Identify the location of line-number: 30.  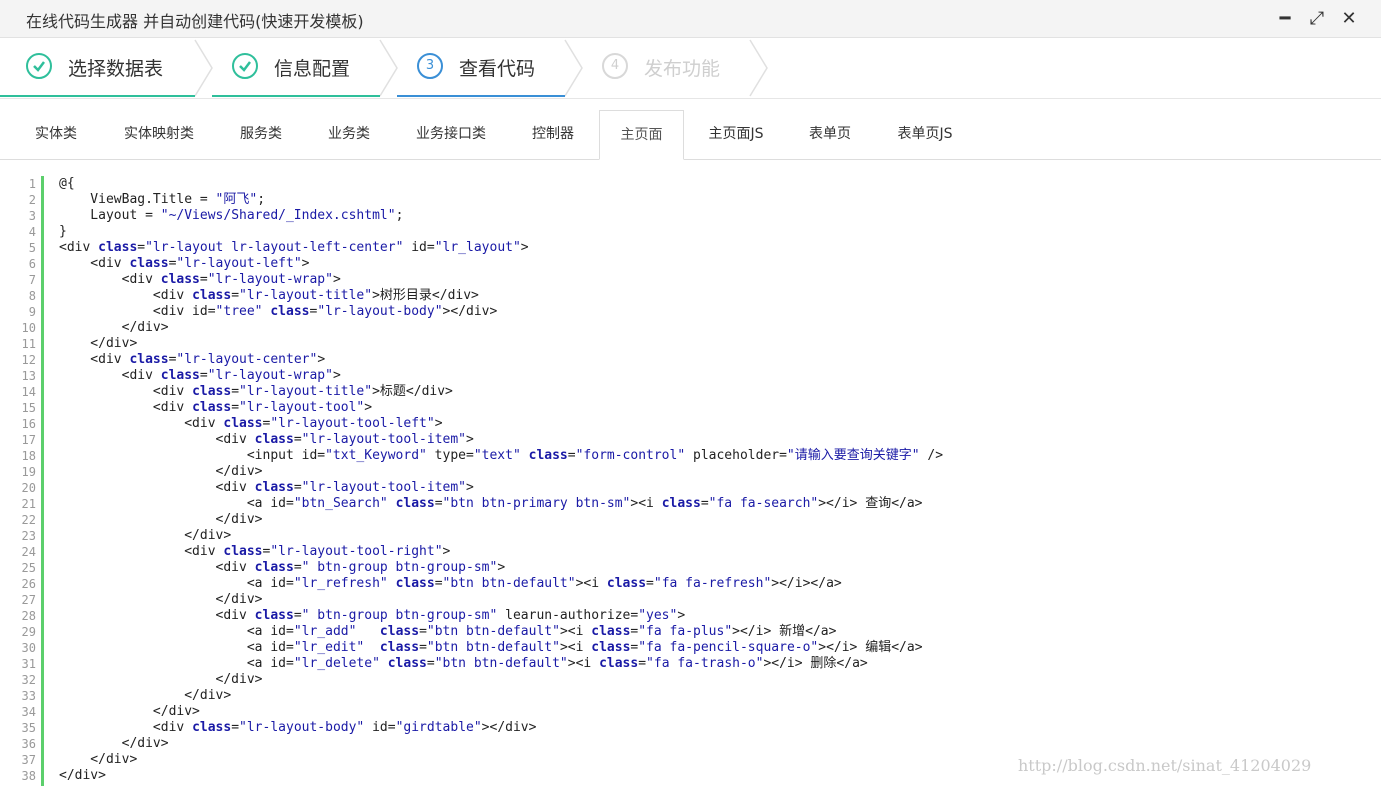
(28, 648).